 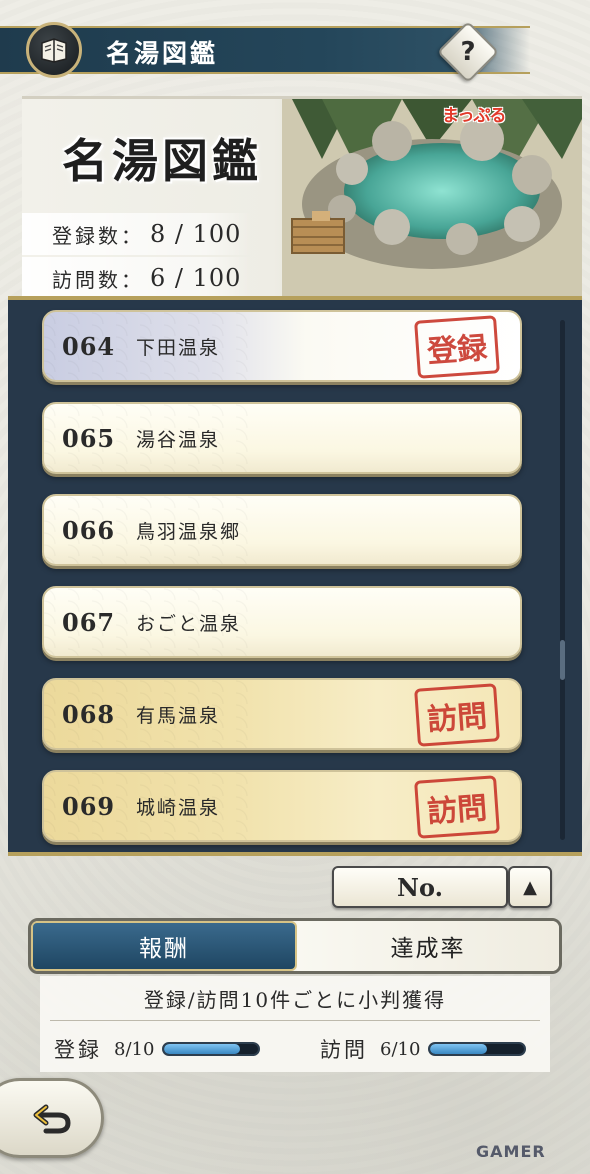 I want to click on item-name: 湯谷温泉, so click(x=178, y=439).